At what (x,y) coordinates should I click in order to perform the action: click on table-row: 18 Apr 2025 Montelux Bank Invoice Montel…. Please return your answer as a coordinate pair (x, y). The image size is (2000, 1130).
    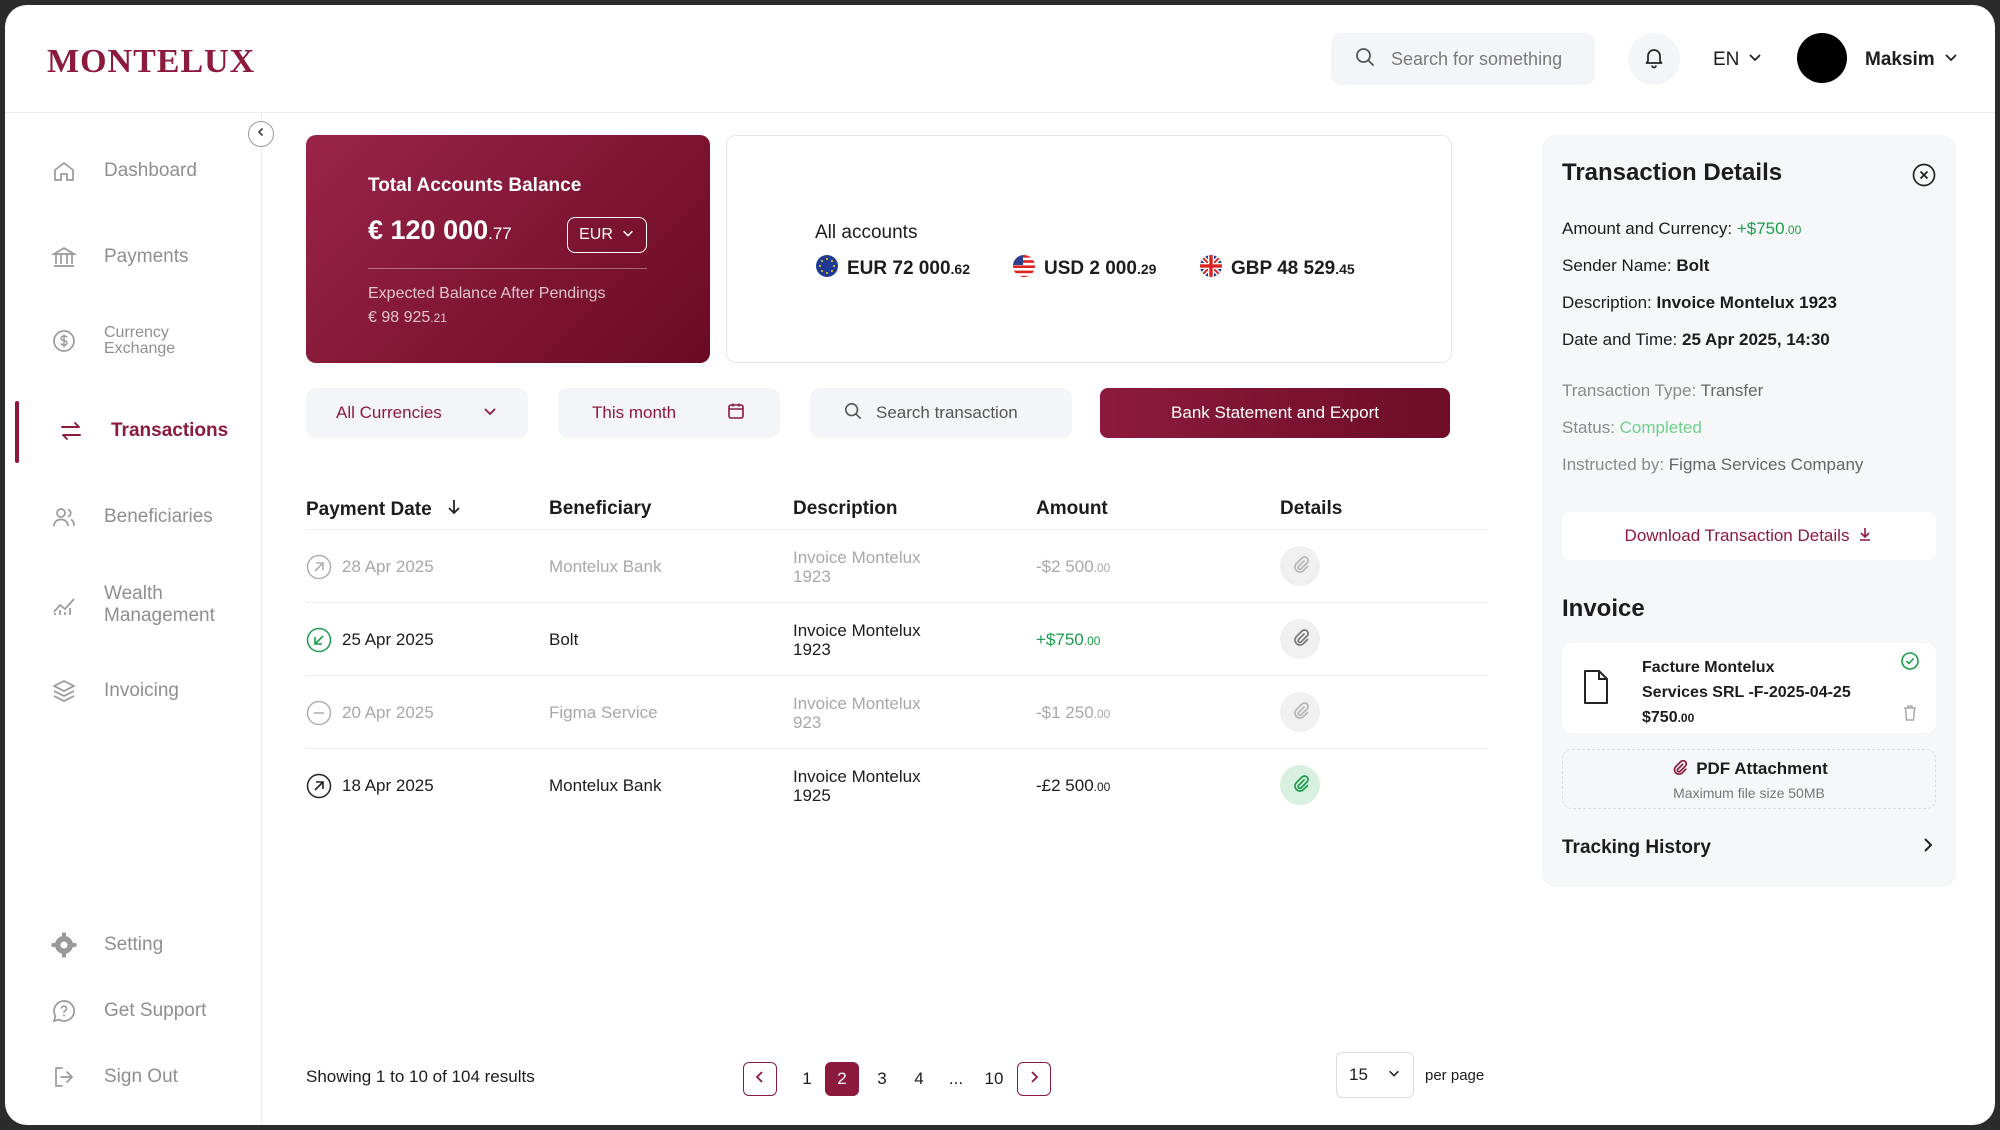
    Looking at the image, I should click on (897, 784).